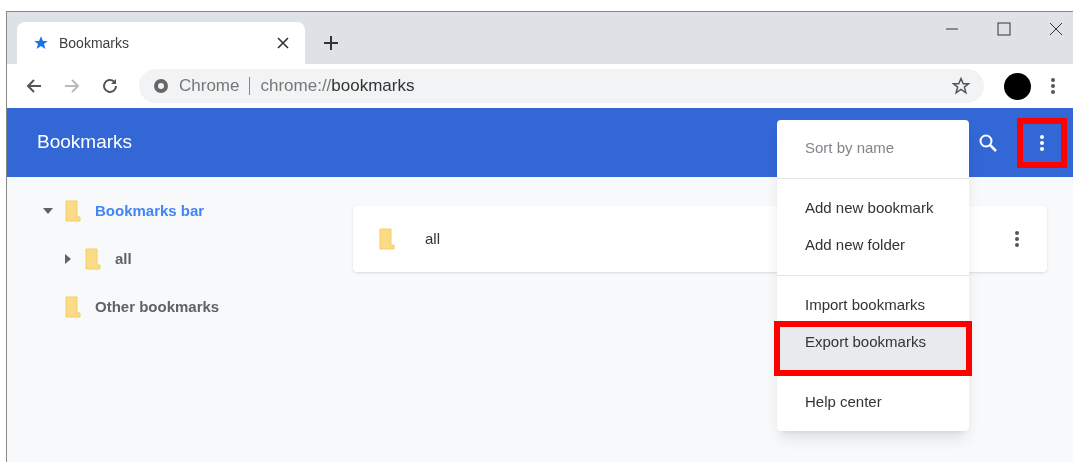 The height and width of the screenshot is (462, 1073). Describe the element at coordinates (873, 305) in the screenshot. I see `menu-item: Import bookmarks` at that location.